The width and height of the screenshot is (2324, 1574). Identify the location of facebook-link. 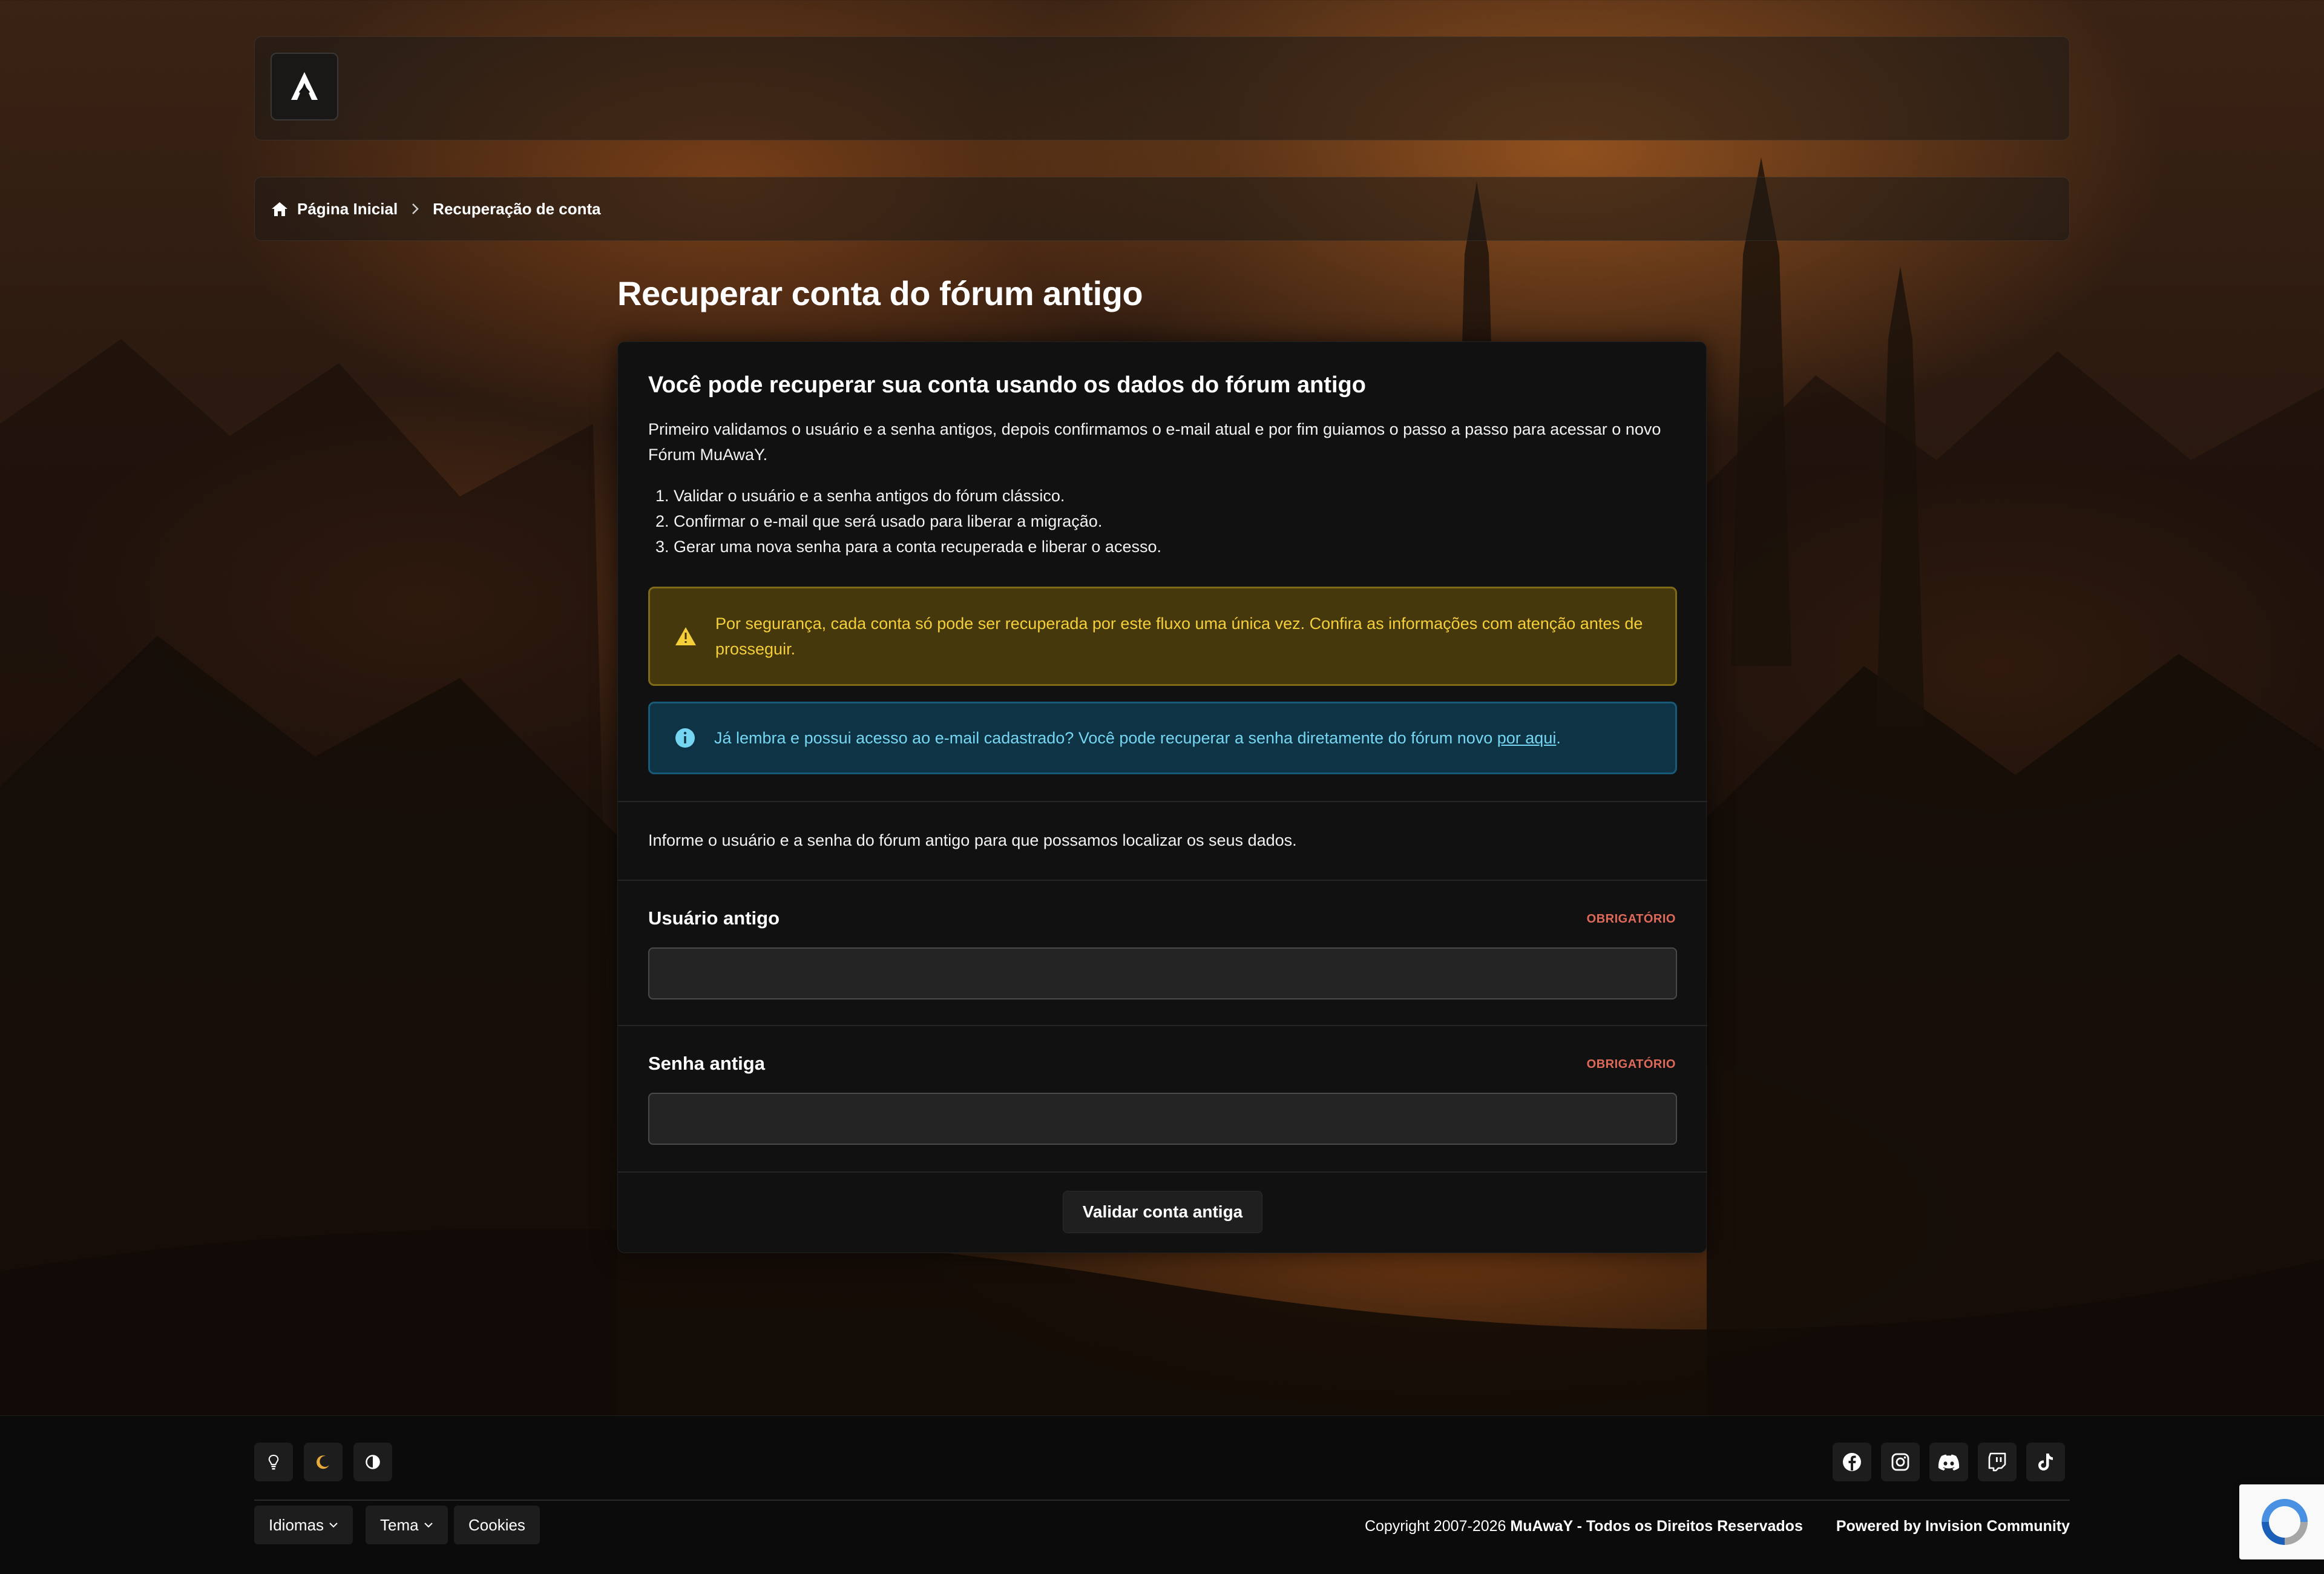
(1852, 1462).